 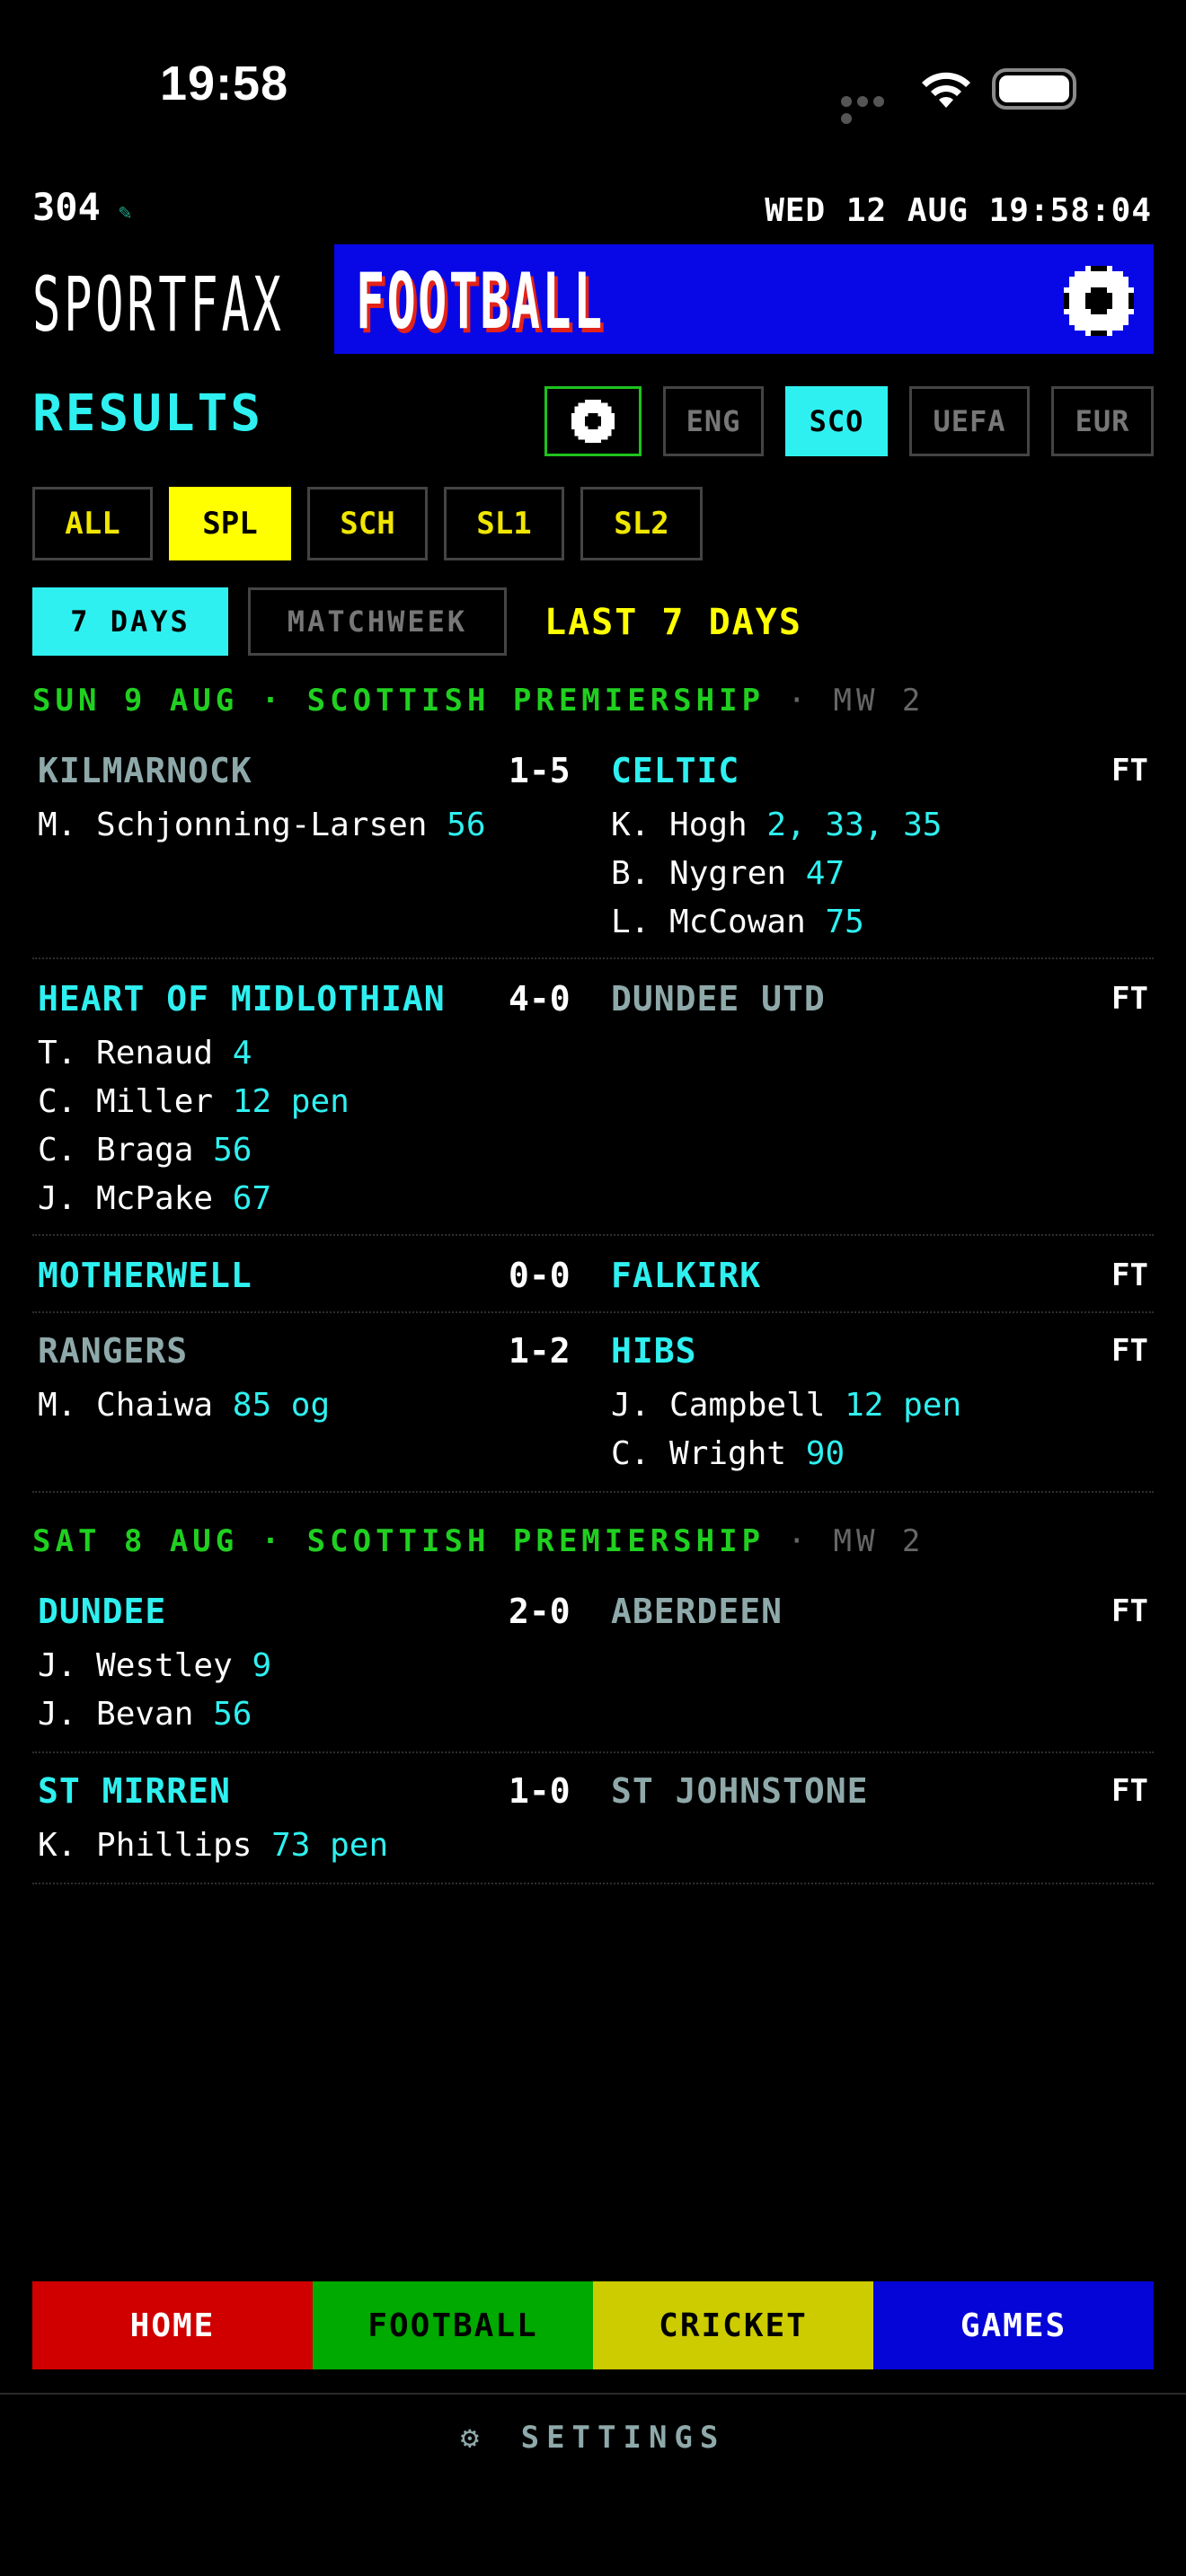 What do you see at coordinates (744, 299) in the screenshot?
I see `section-banner: FOOTBALL` at bounding box center [744, 299].